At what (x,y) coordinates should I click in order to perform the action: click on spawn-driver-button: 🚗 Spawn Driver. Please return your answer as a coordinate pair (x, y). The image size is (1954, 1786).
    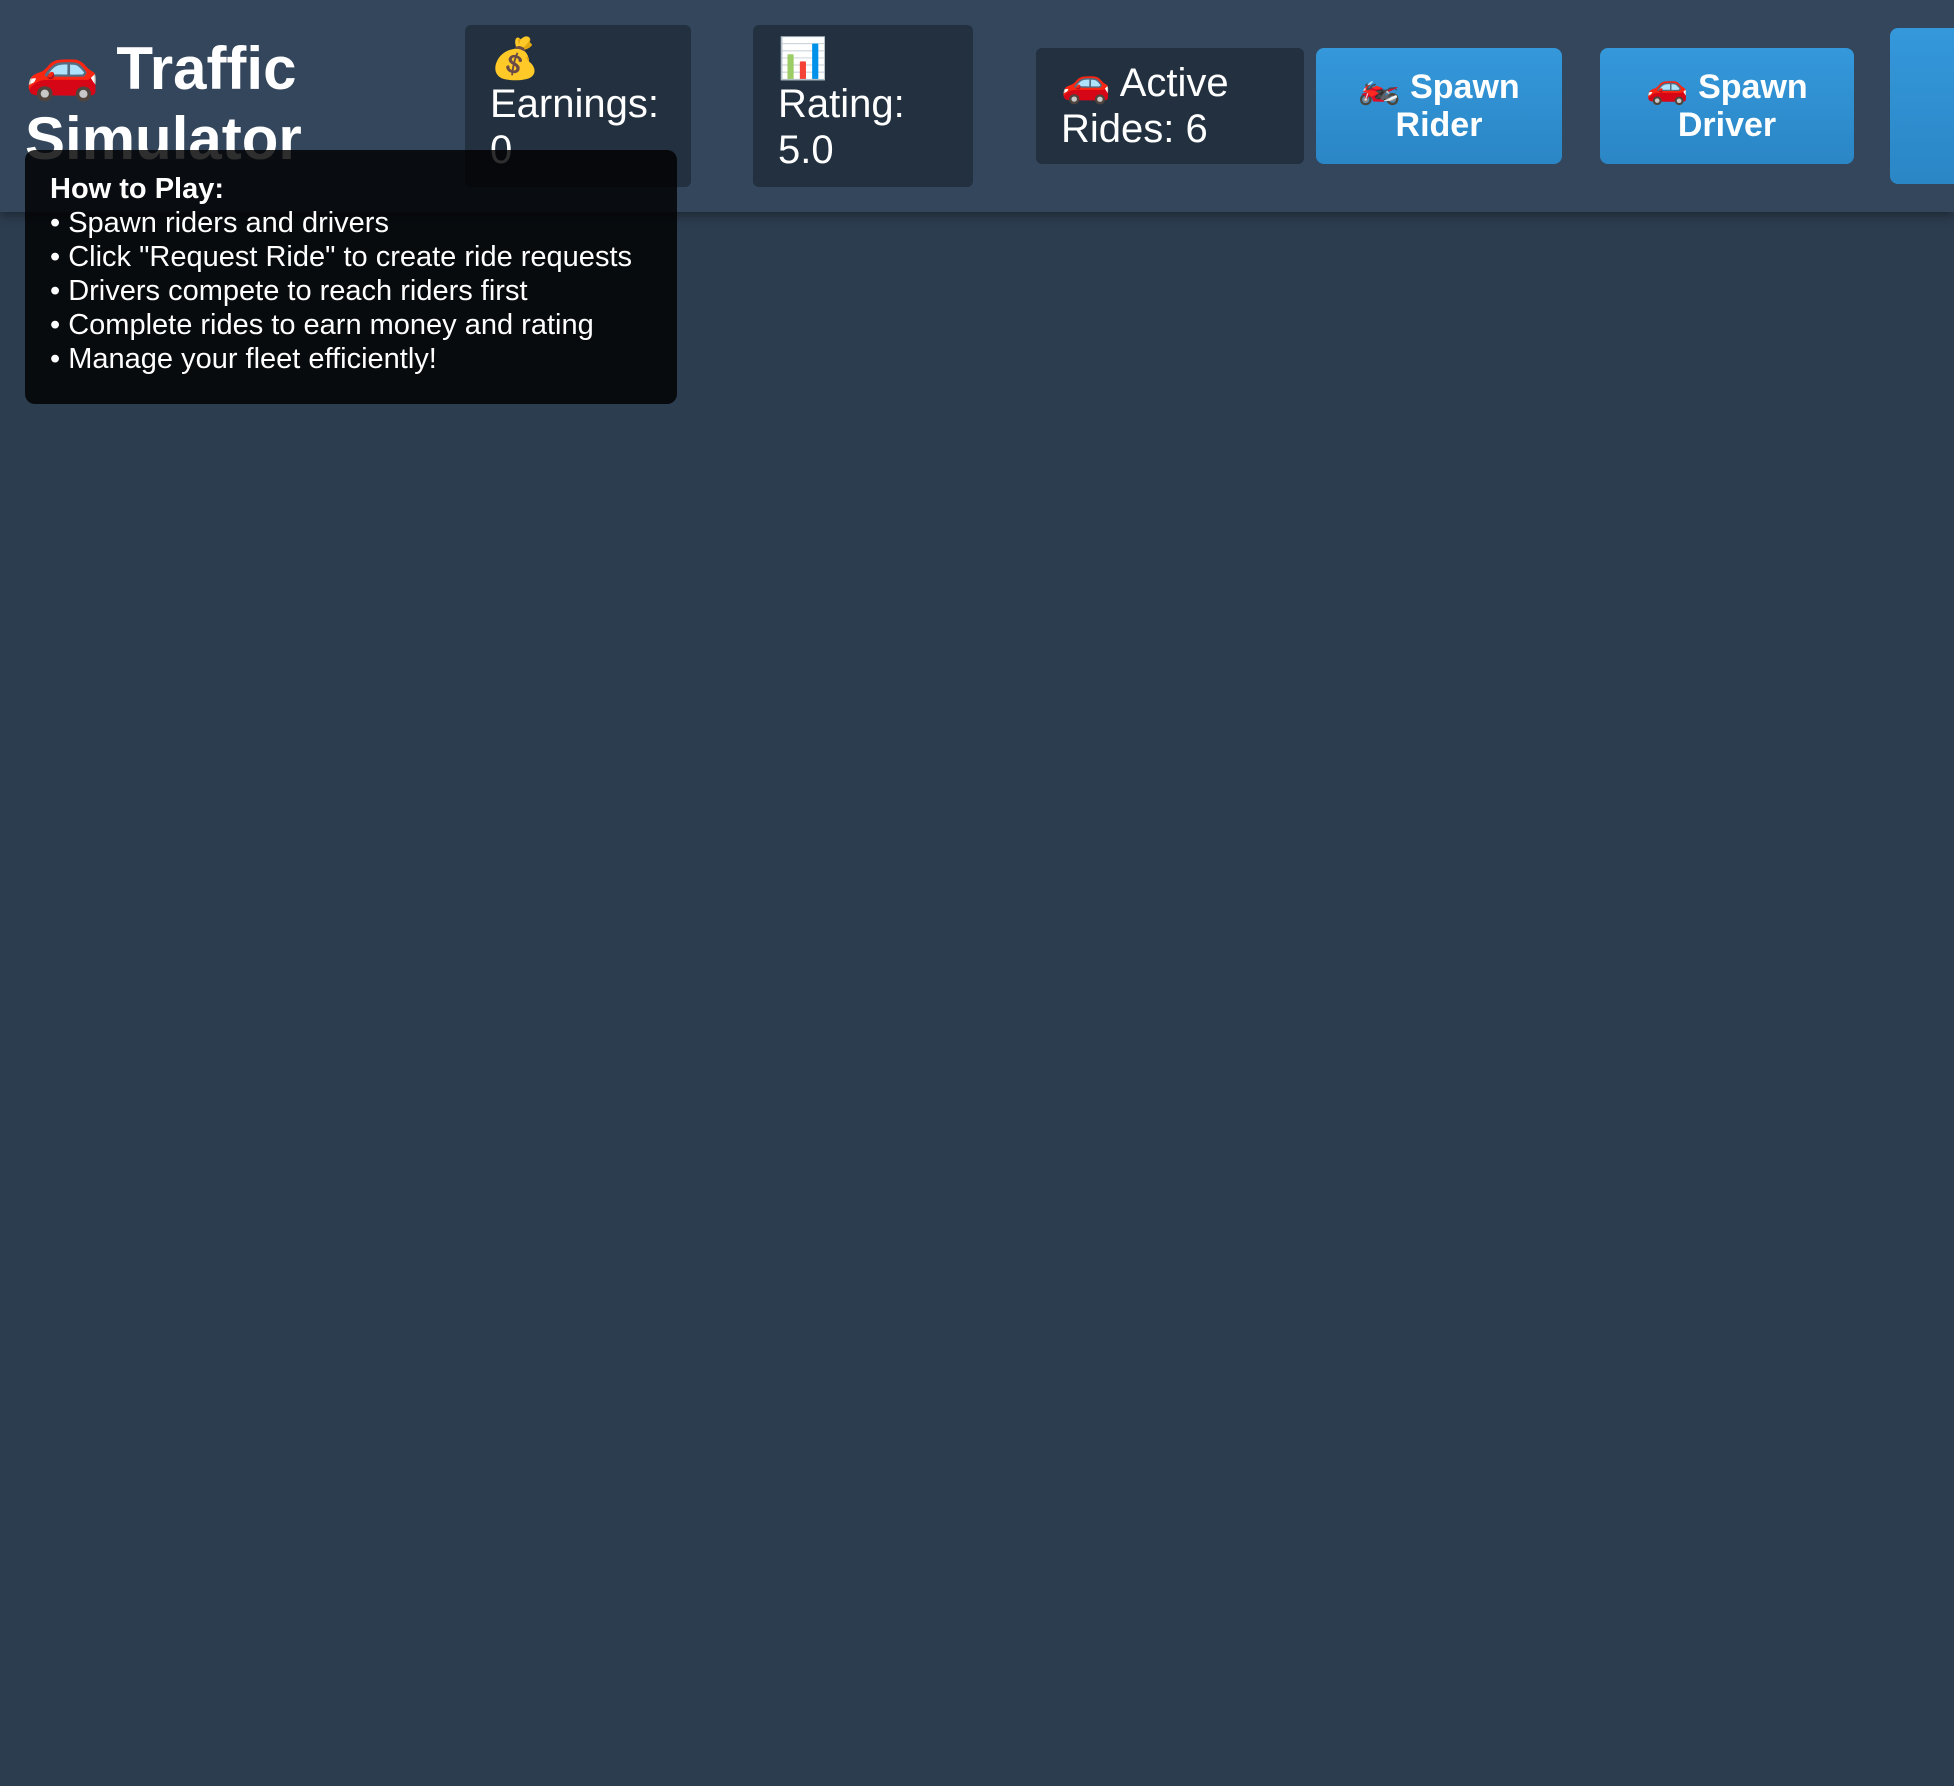
    Looking at the image, I should click on (1727, 106).